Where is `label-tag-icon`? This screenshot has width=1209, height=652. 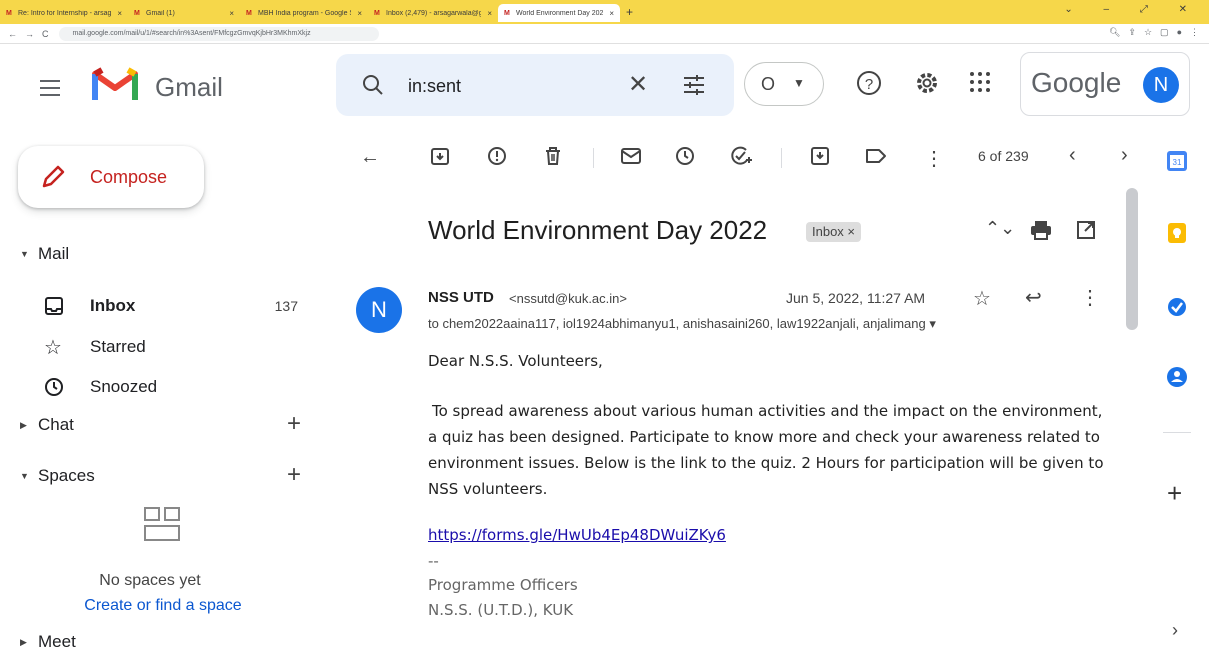
label-tag-icon is located at coordinates (876, 156).